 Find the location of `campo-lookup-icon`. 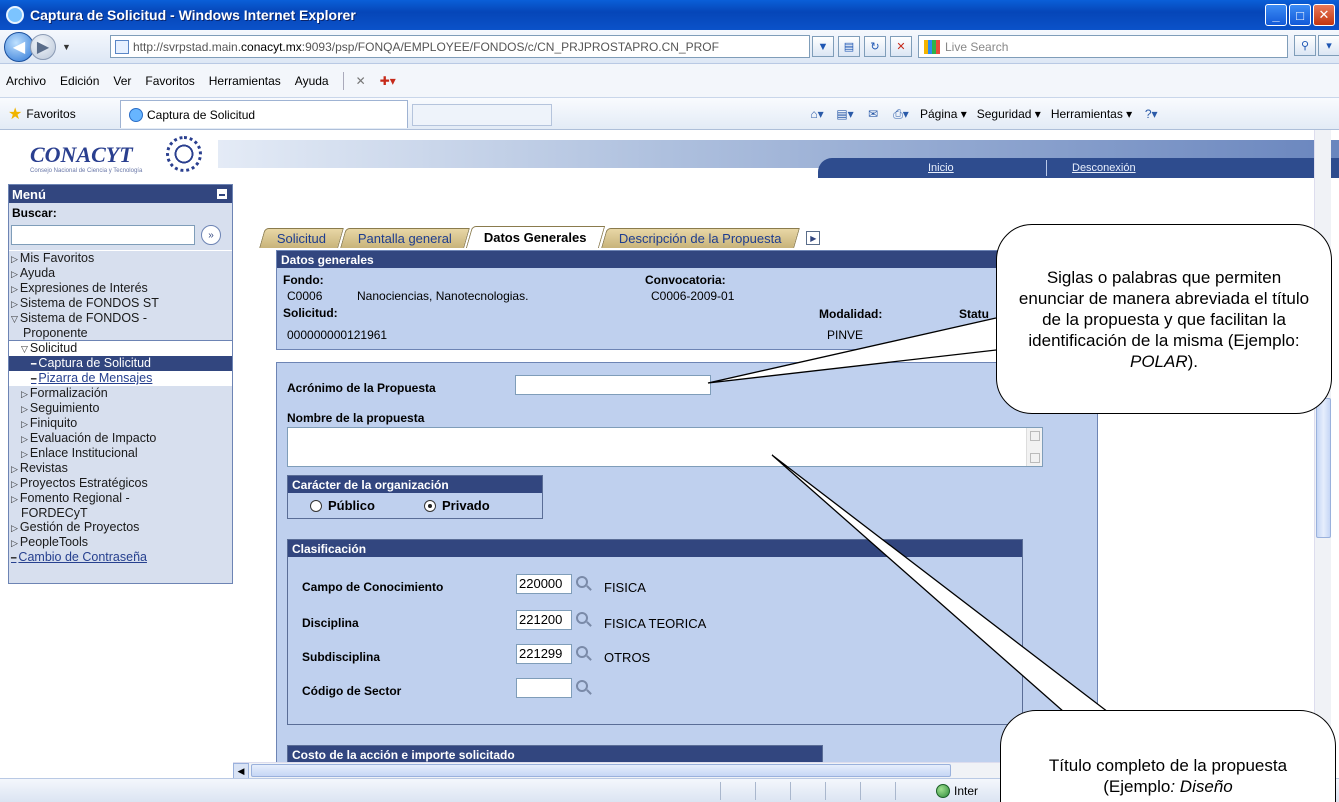

campo-lookup-icon is located at coordinates (582, 582).